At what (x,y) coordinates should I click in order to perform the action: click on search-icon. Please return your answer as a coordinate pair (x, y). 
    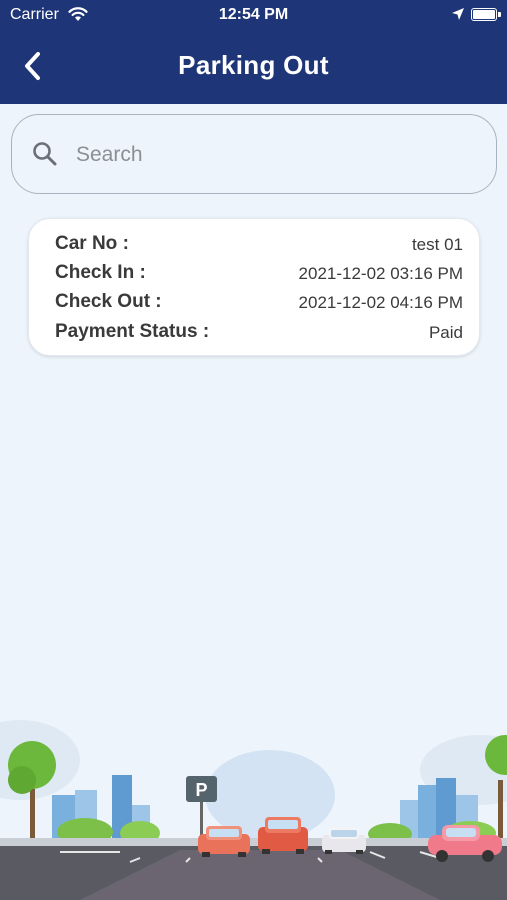
    Looking at the image, I should click on (45, 156).